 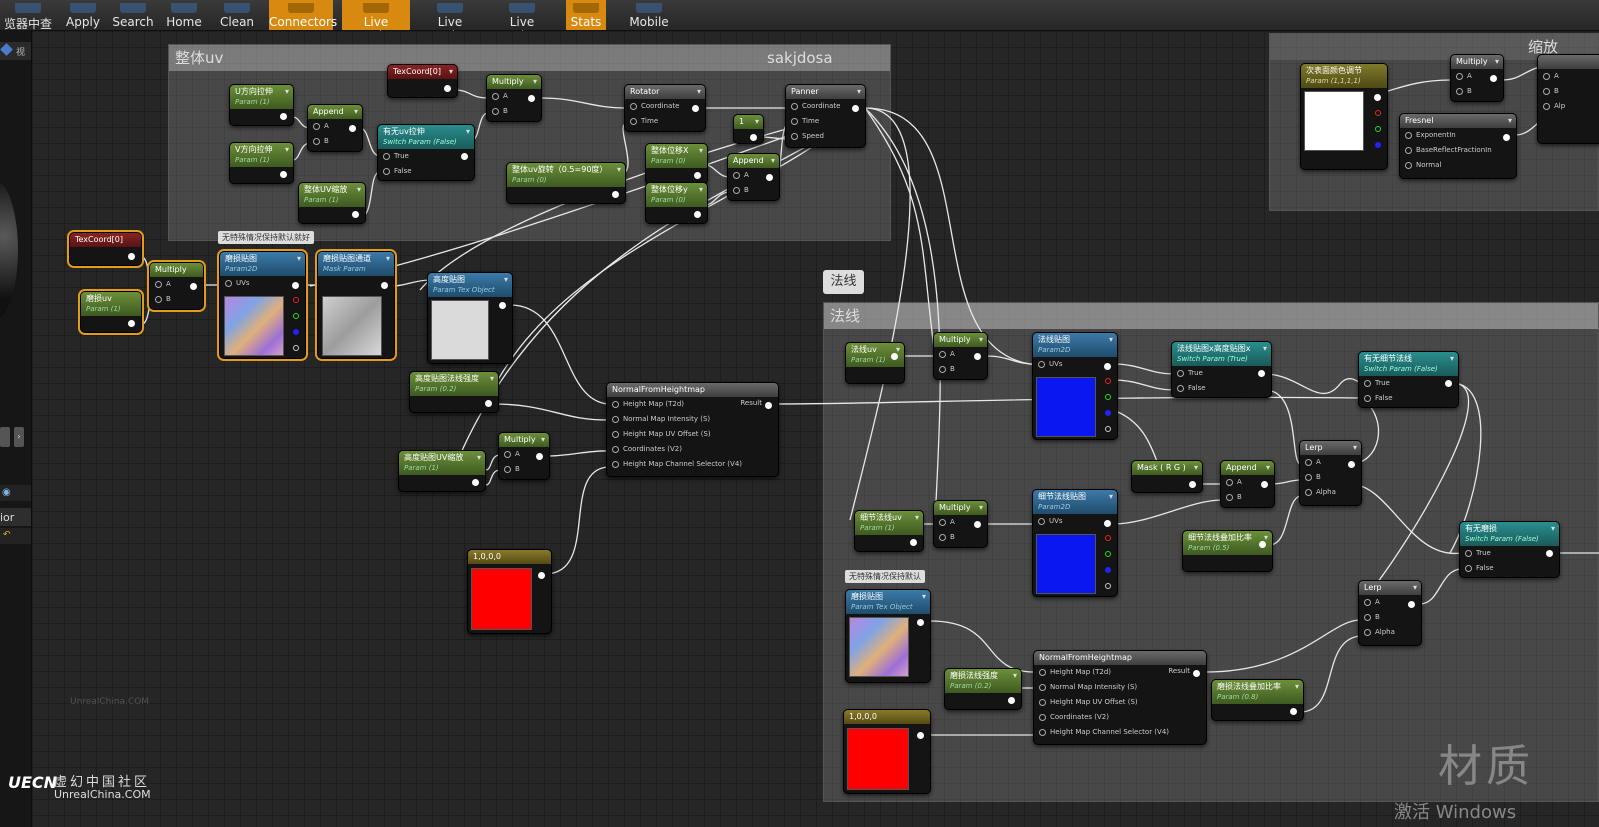 What do you see at coordinates (514, 98) in the screenshot?
I see `node-multiply-1: Multiply ▾ A B` at bounding box center [514, 98].